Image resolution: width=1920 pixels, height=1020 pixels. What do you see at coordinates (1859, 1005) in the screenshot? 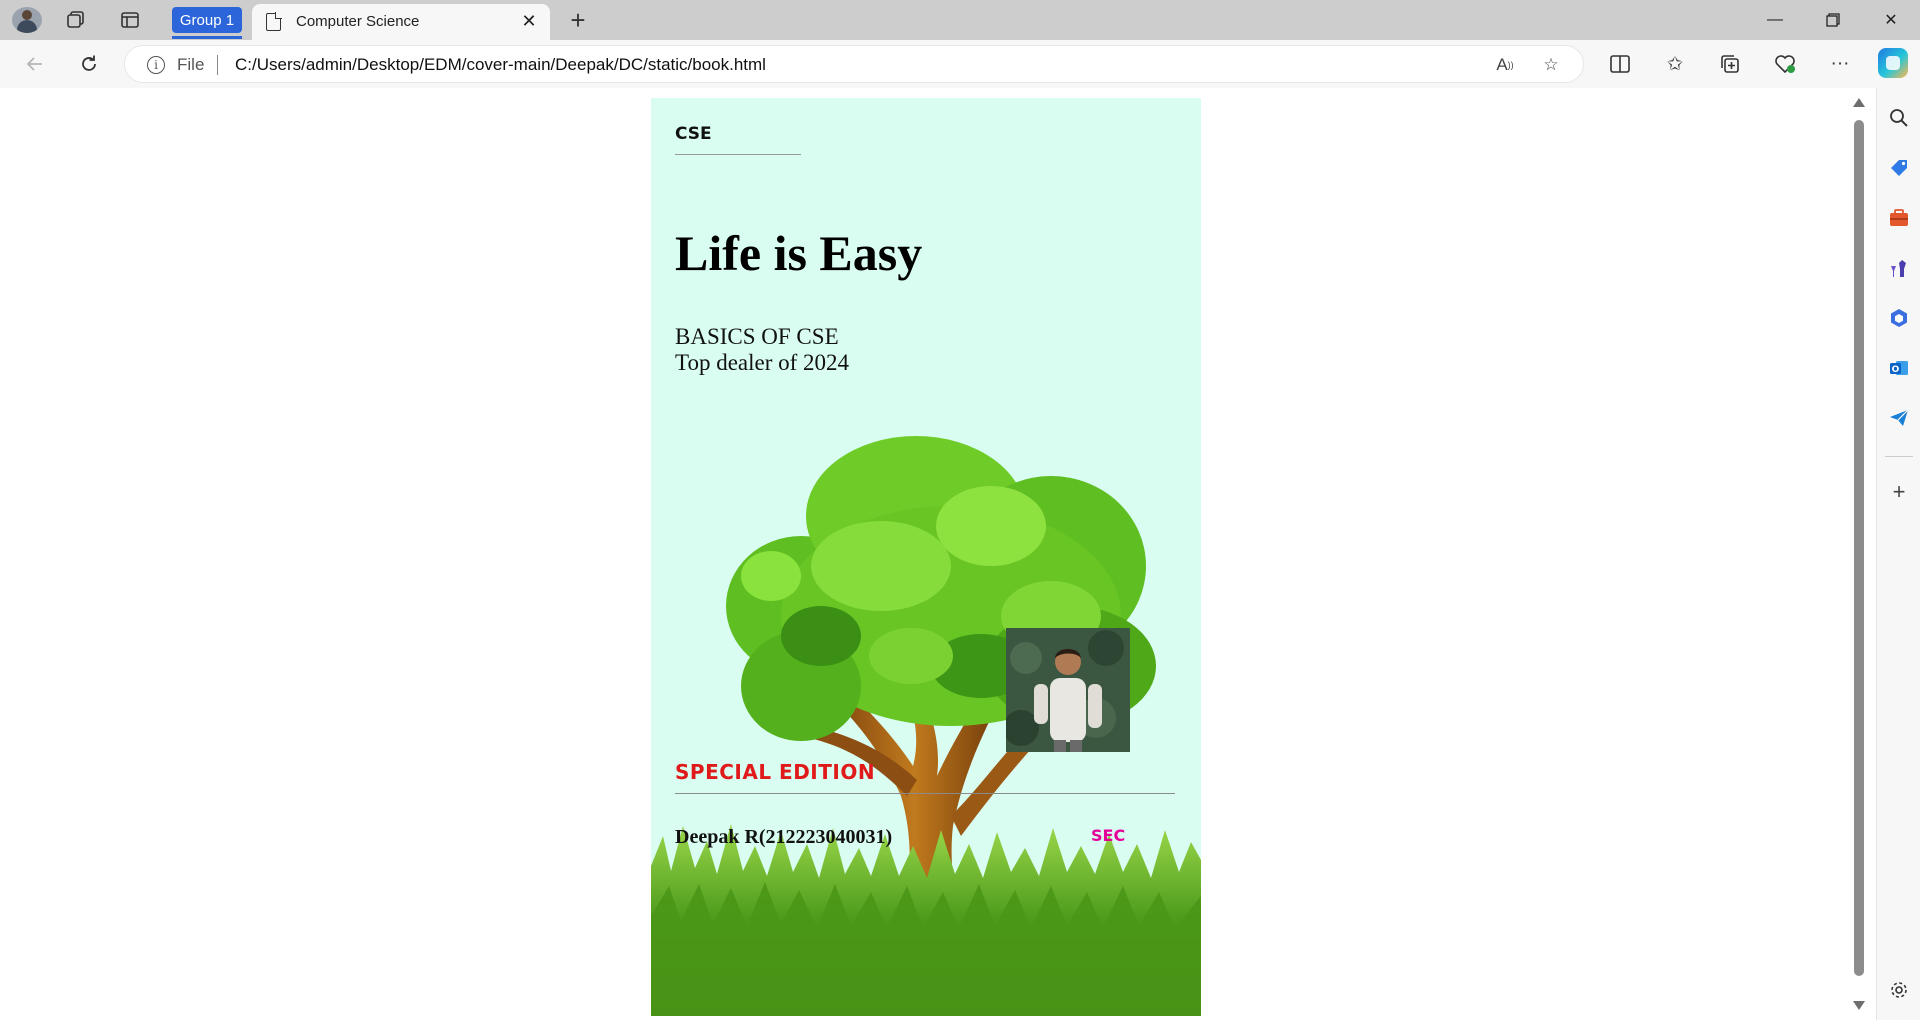
I see `scroll-down-arrow` at bounding box center [1859, 1005].